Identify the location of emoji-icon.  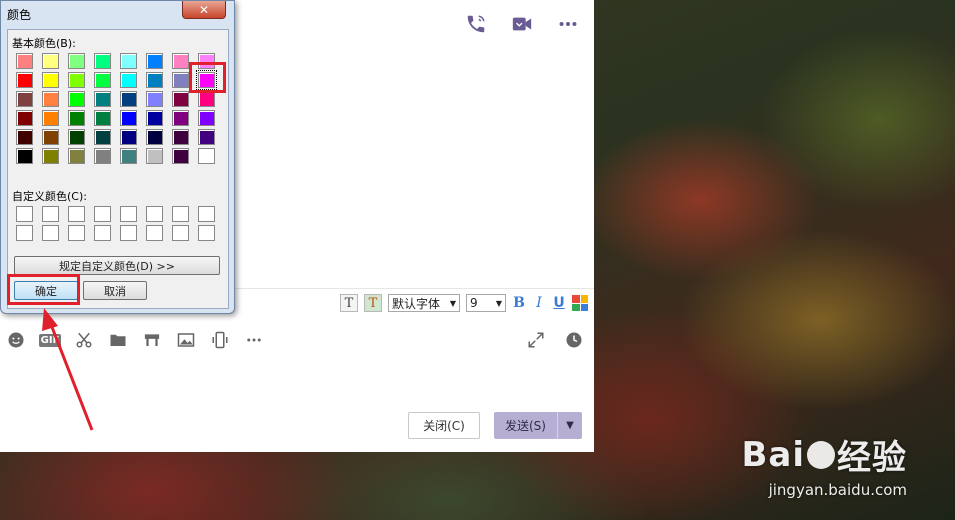
(16, 340).